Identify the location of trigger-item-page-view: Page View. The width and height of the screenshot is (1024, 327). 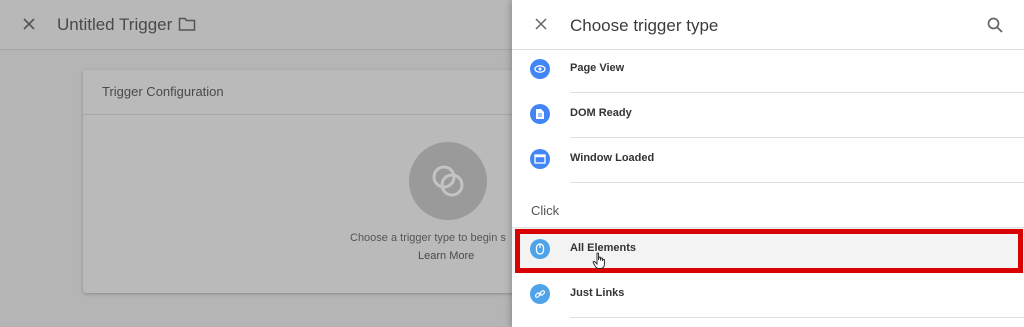
(768, 70).